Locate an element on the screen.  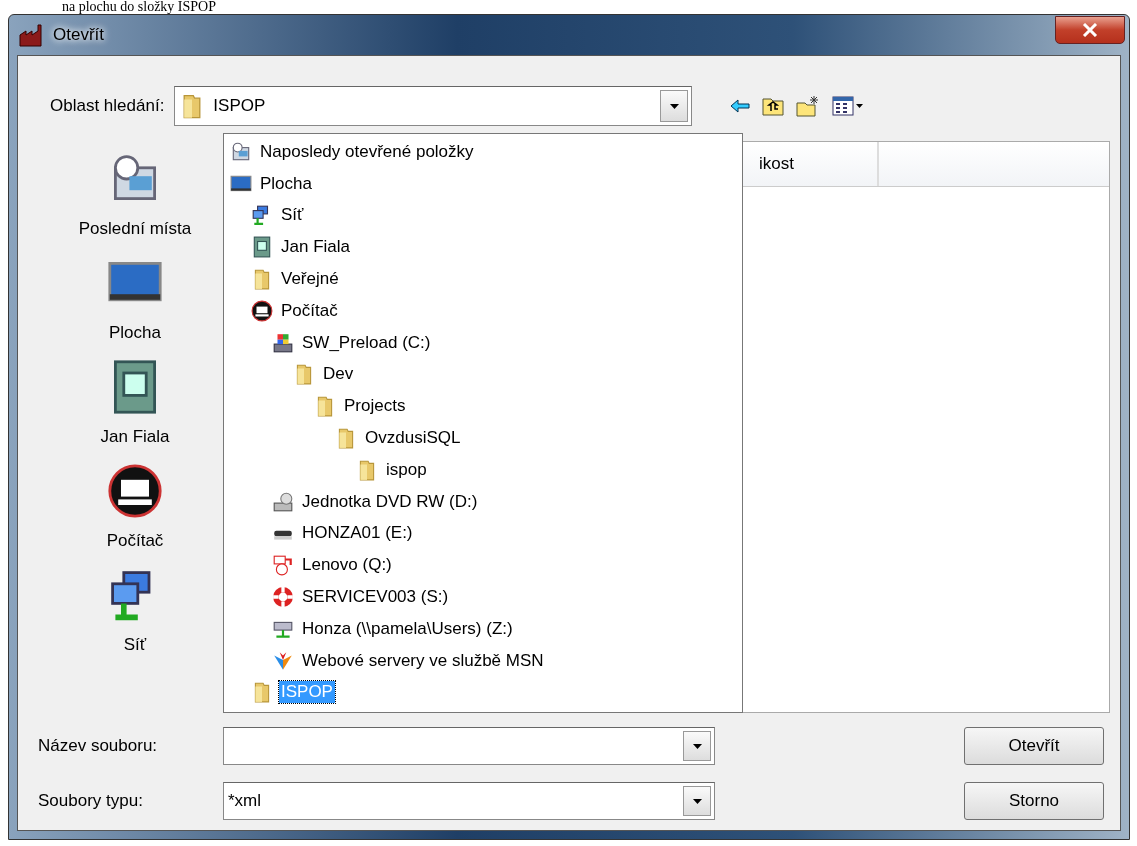
close-button is located at coordinates (1090, 30).